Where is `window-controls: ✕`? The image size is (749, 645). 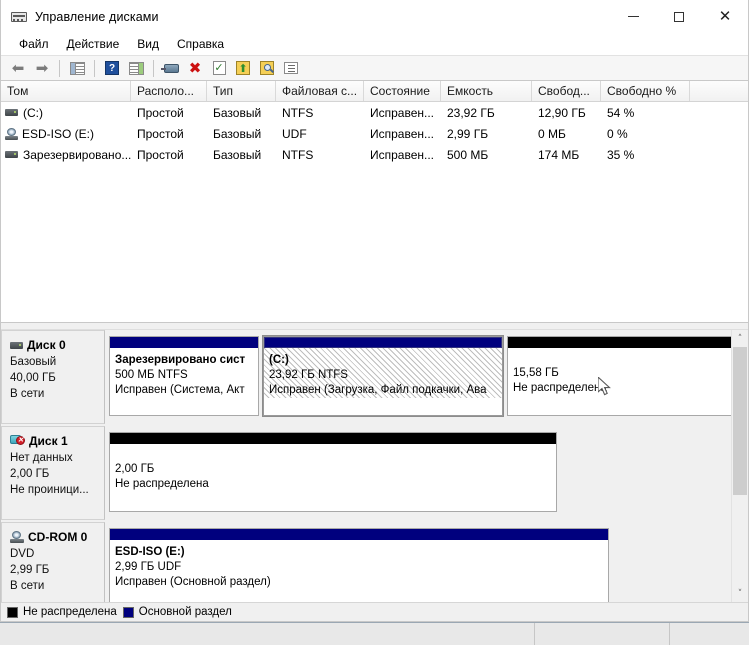 window-controls: ✕ is located at coordinates (679, 16).